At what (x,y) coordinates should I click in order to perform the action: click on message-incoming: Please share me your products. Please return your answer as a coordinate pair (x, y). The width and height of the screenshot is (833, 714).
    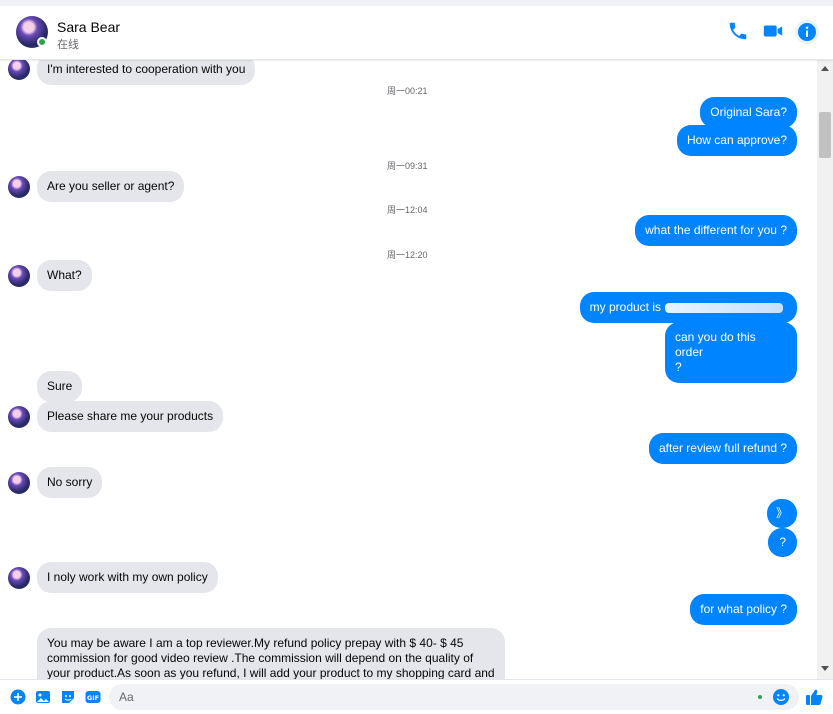
    Looking at the image, I should click on (130, 416).